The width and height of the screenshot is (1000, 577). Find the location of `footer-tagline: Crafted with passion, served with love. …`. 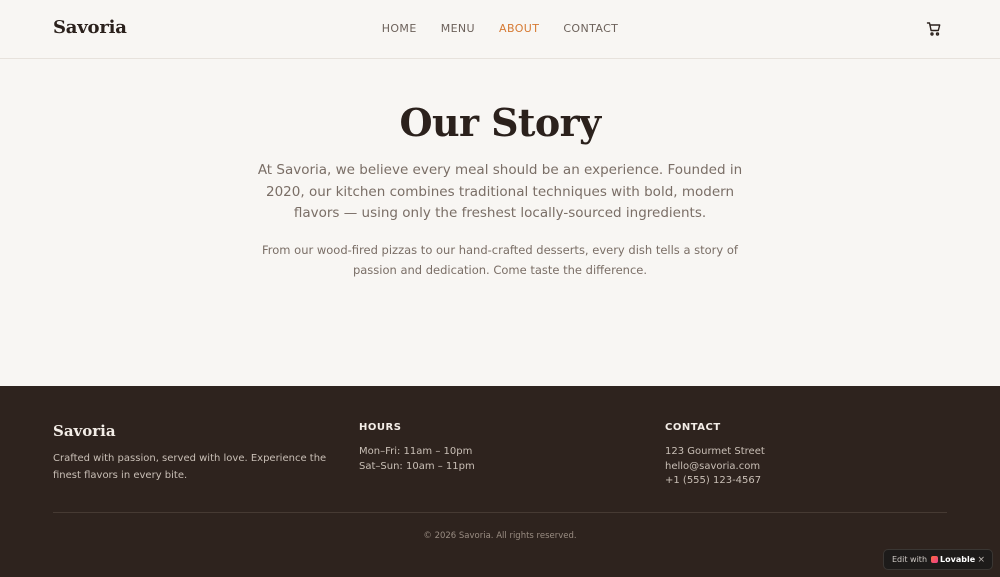

footer-tagline: Crafted with passion, served with love. … is located at coordinates (190, 467).